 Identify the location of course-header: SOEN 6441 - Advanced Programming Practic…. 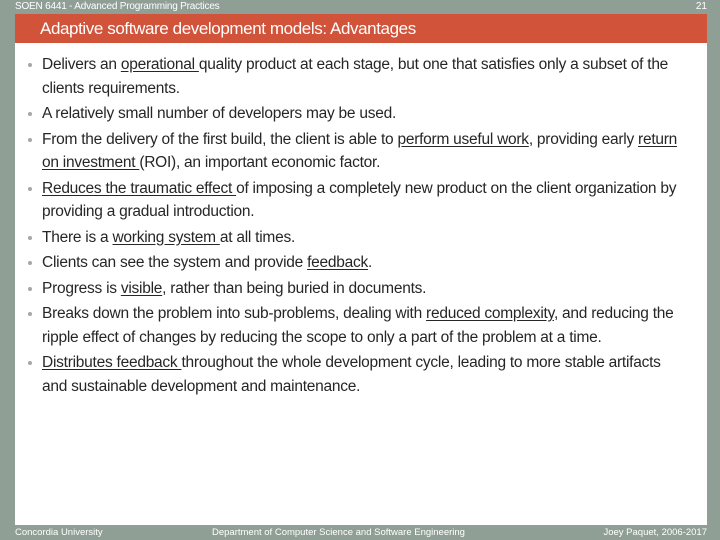
(117, 6).